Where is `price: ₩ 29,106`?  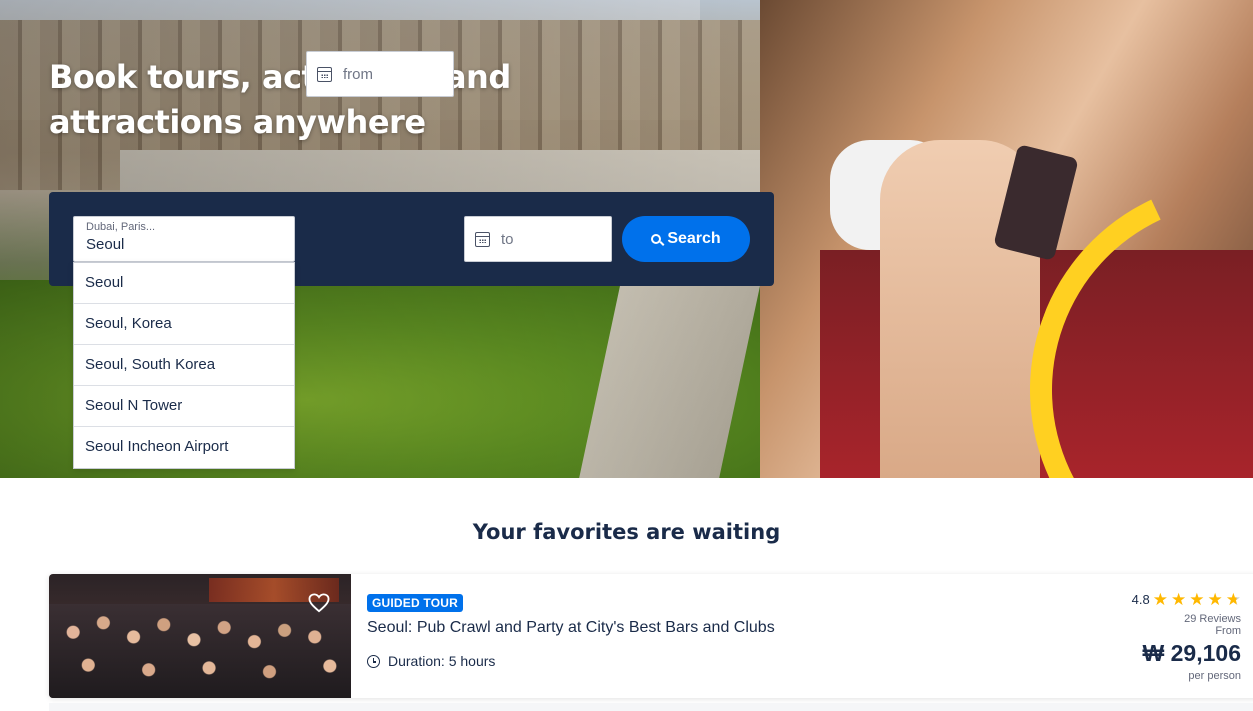 price: ₩ 29,106 is located at coordinates (1191, 653).